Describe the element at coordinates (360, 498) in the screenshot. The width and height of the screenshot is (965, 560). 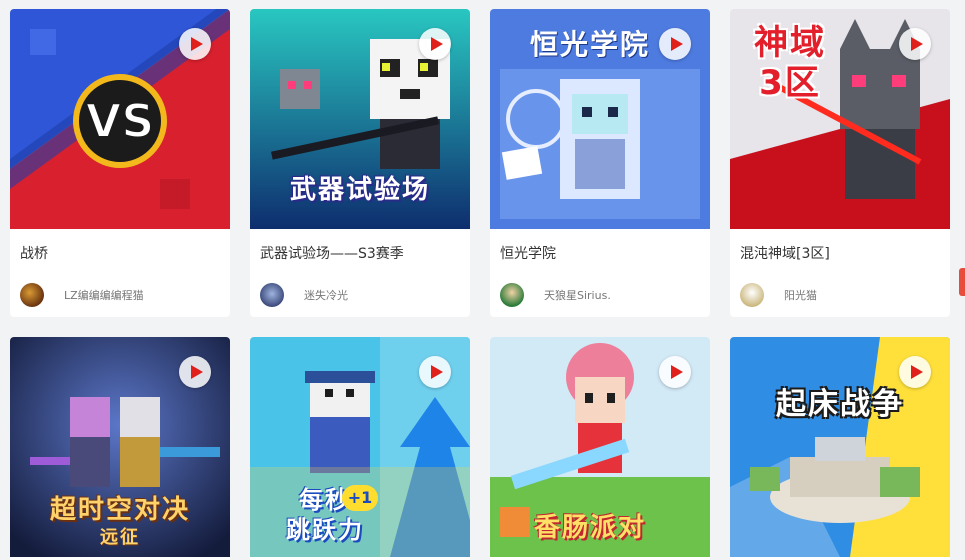
I see `plus-one-badge: +1` at that location.